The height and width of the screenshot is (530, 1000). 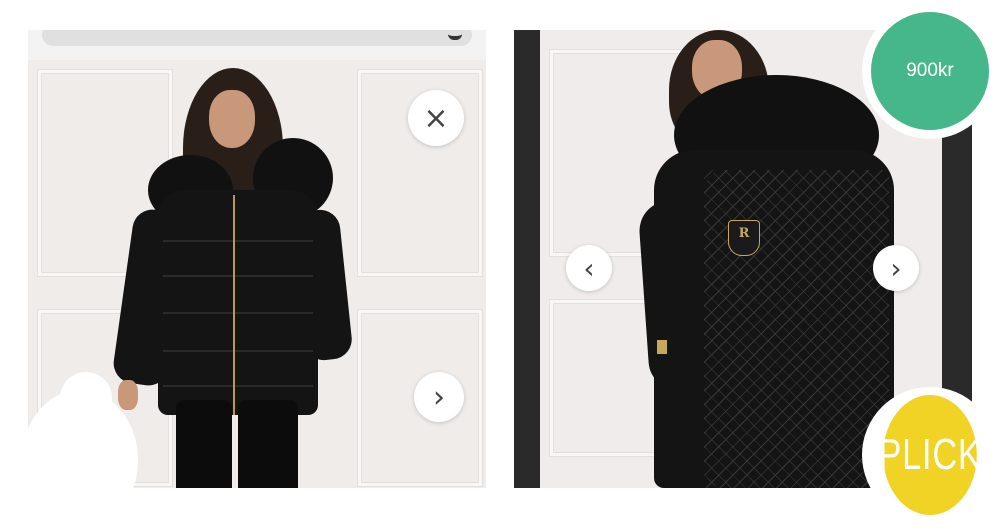 I want to click on price-circle: 900kr, so click(x=930, y=71).